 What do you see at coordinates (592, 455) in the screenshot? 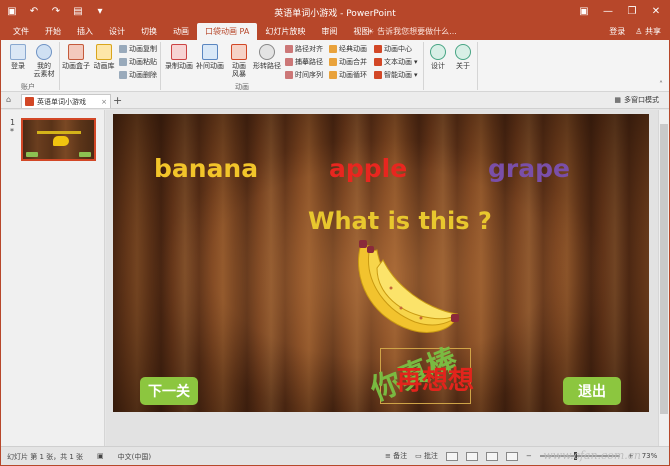
I see `watermark-text: www.cfan.com.cn` at bounding box center [592, 455].